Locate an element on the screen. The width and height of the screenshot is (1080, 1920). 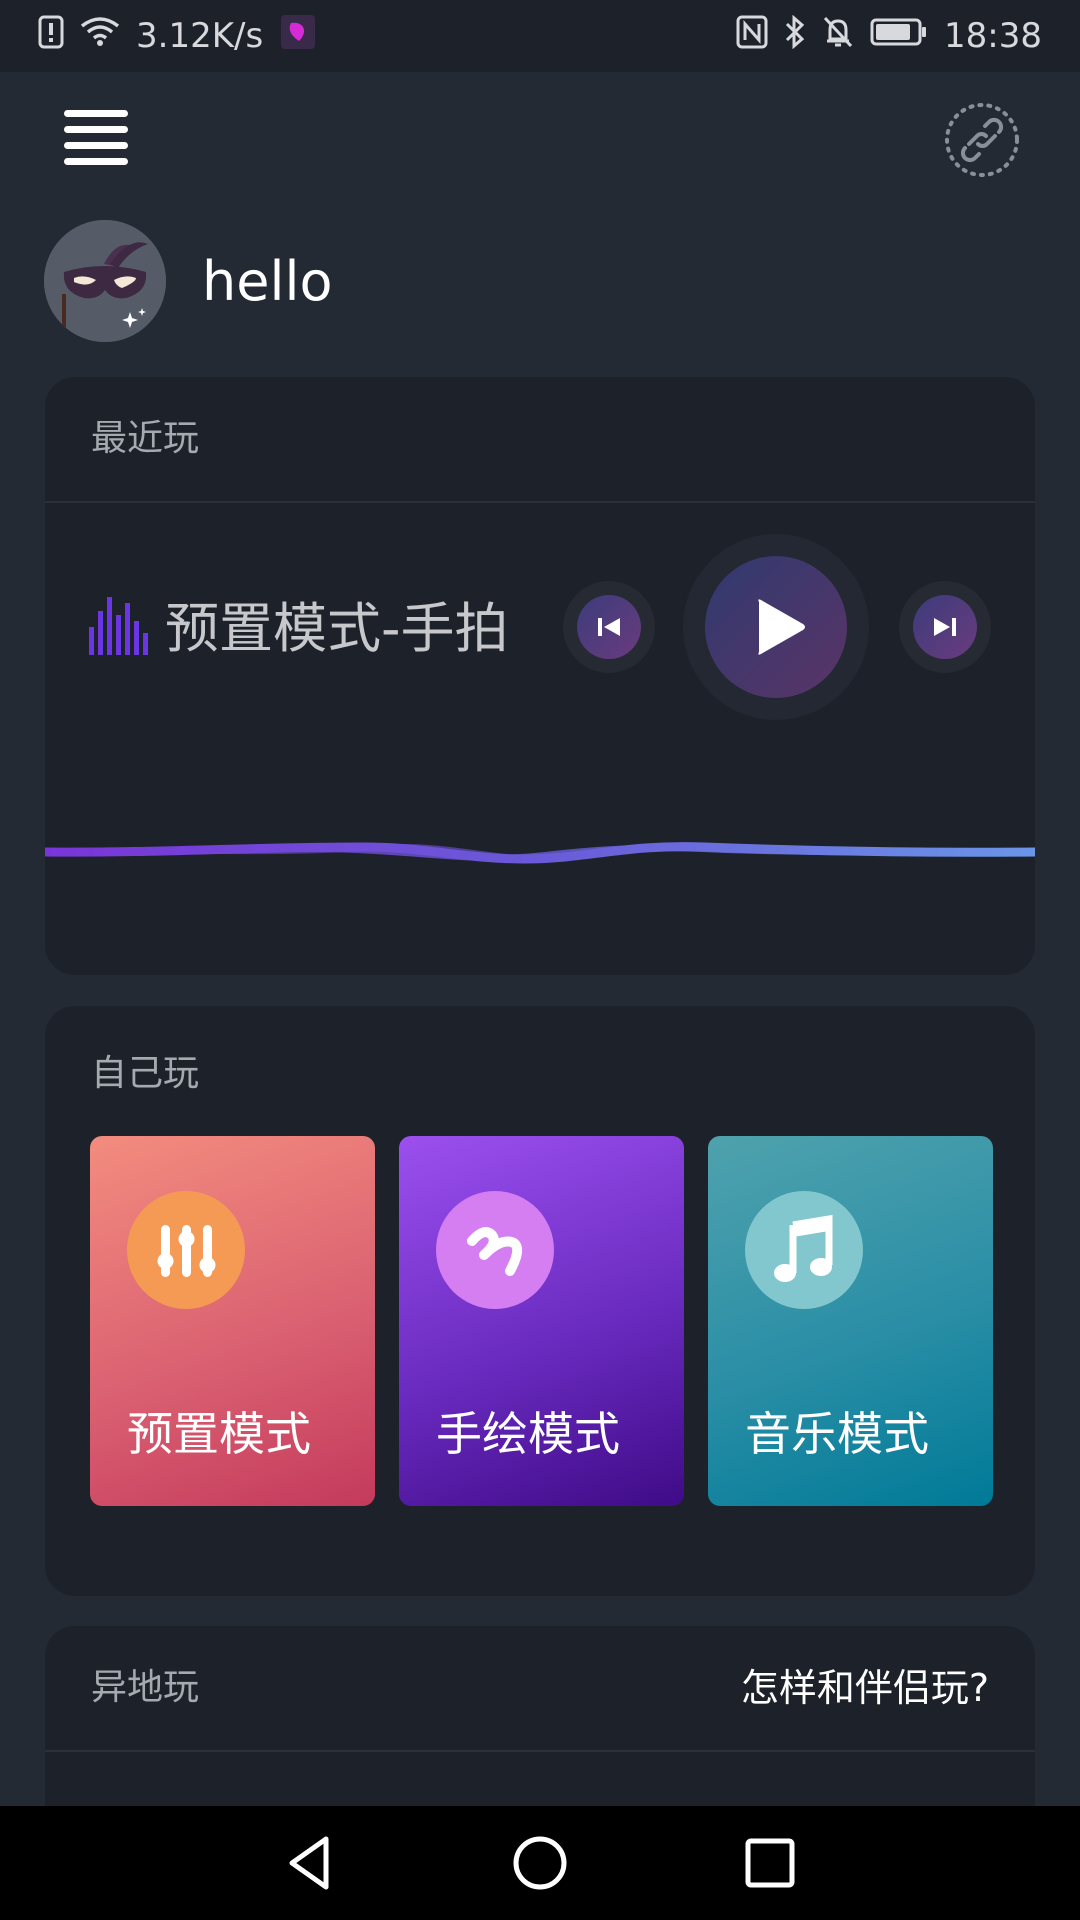
next-button is located at coordinates (945, 627).